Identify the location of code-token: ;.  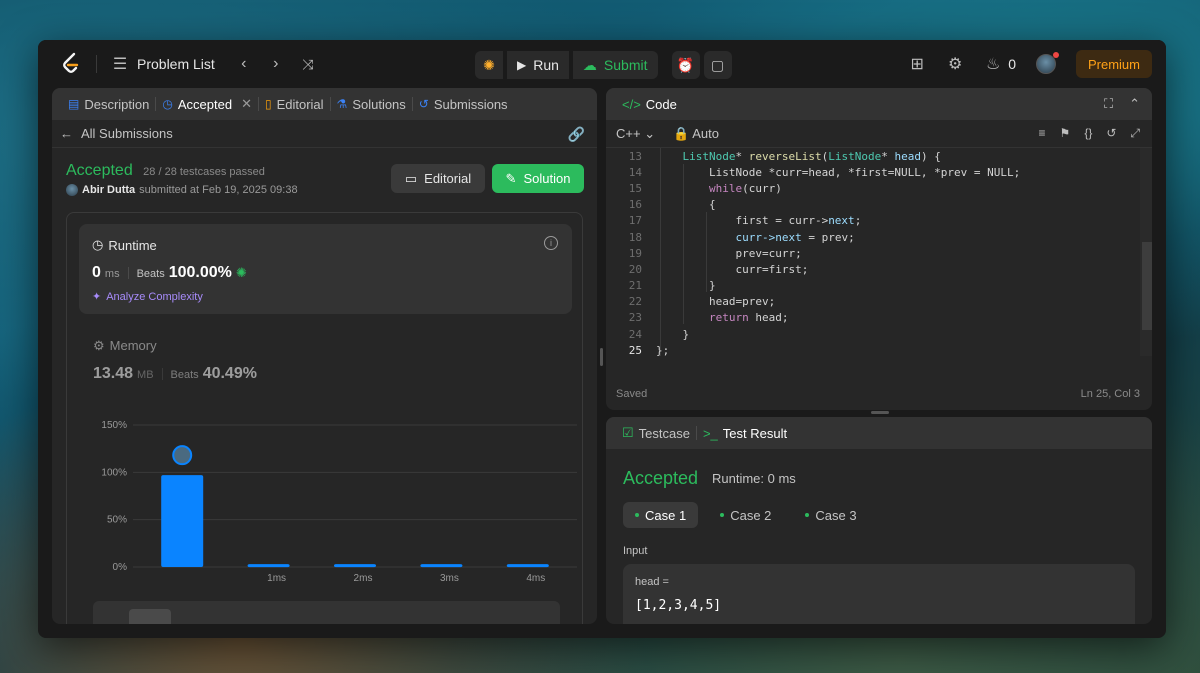
(858, 221).